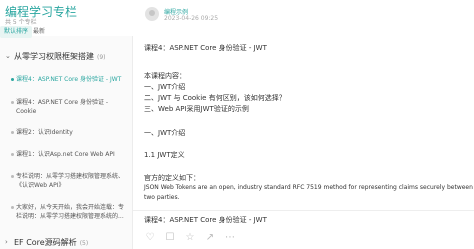 This screenshot has width=474, height=249. What do you see at coordinates (165, 87) in the screenshot?
I see `contents-item: 一、JWT介绍` at bounding box center [165, 87].